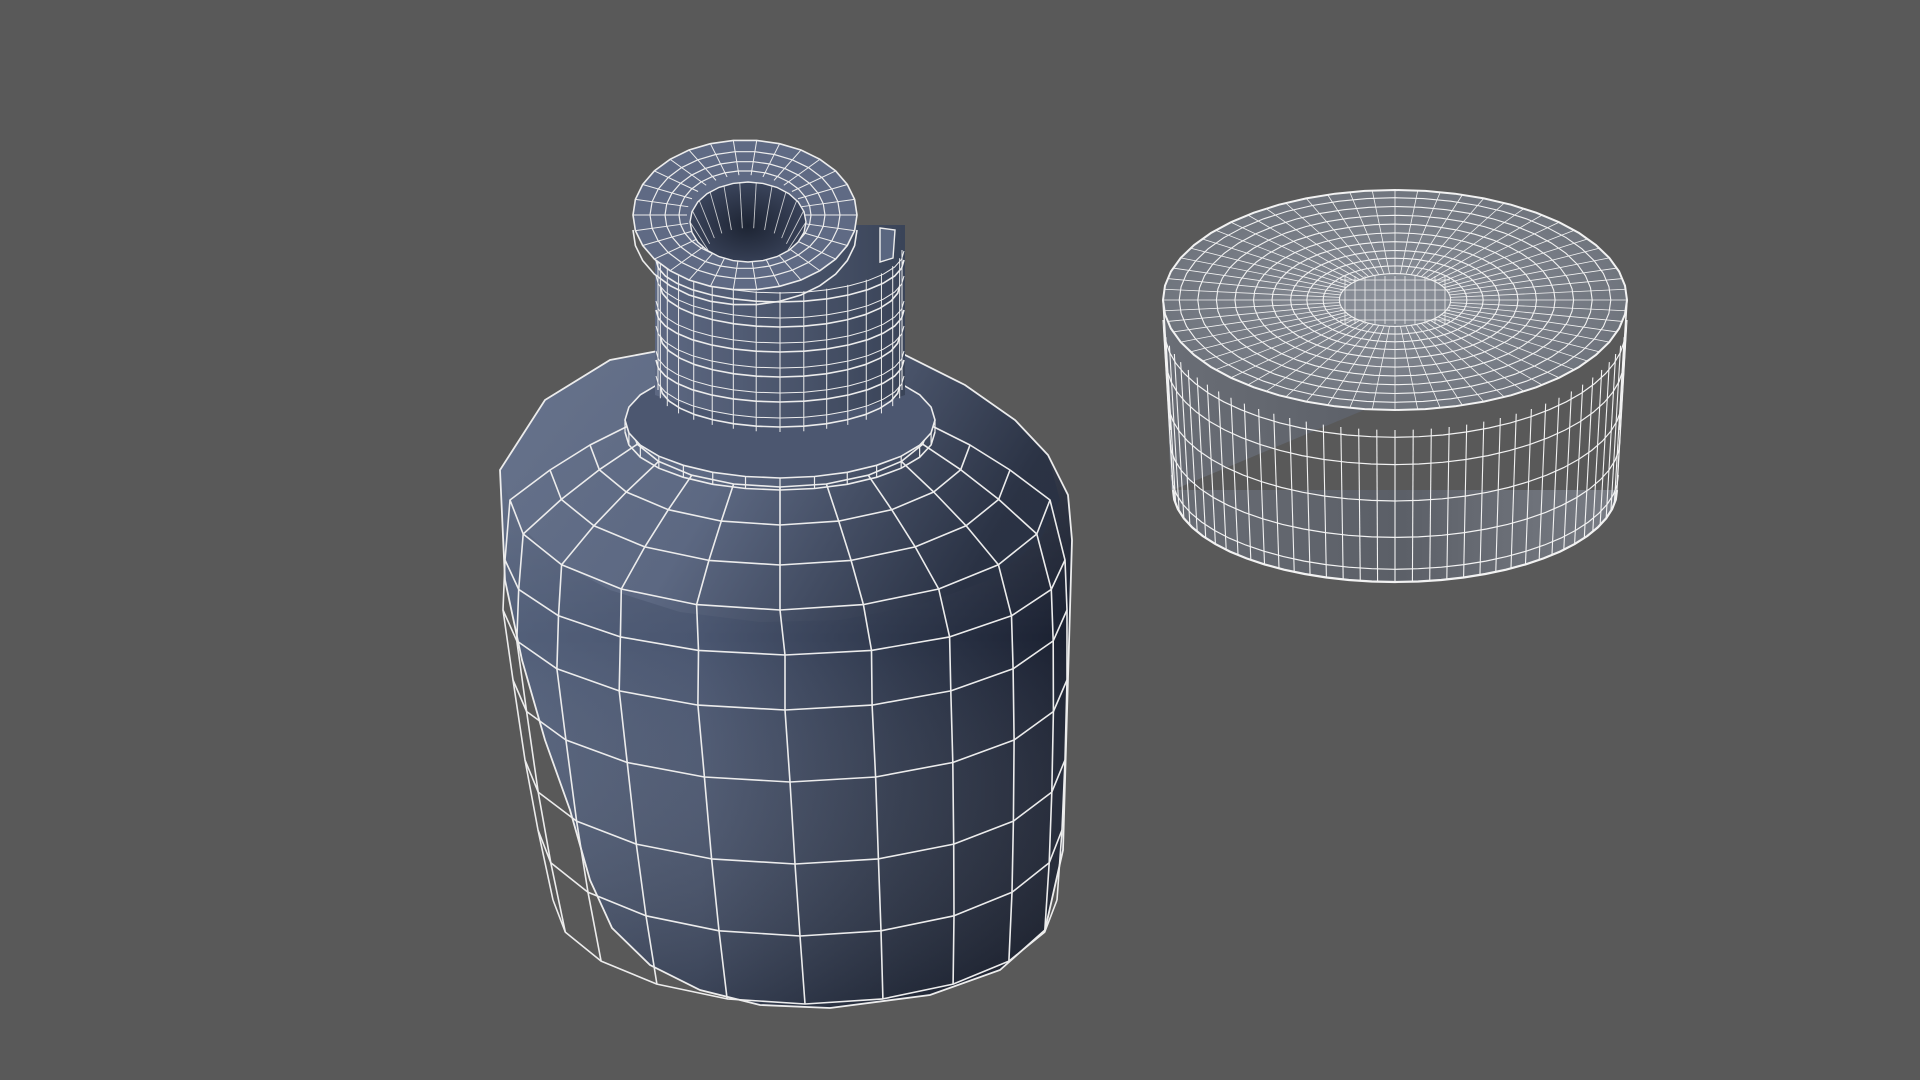 This screenshot has height=1080, width=1920. I want to click on mouth-opening, so click(748, 222).